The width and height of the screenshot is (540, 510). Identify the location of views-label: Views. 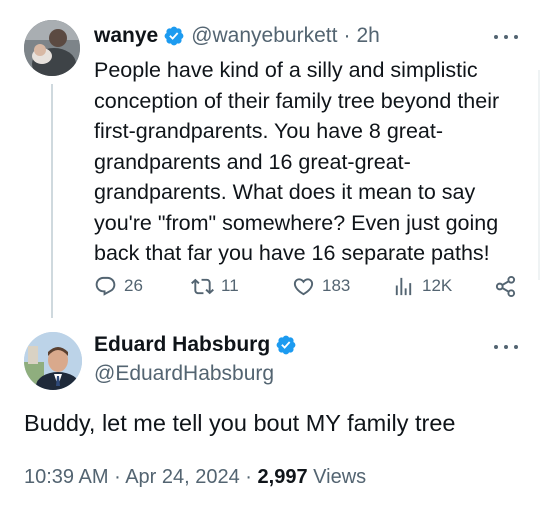
(340, 477).